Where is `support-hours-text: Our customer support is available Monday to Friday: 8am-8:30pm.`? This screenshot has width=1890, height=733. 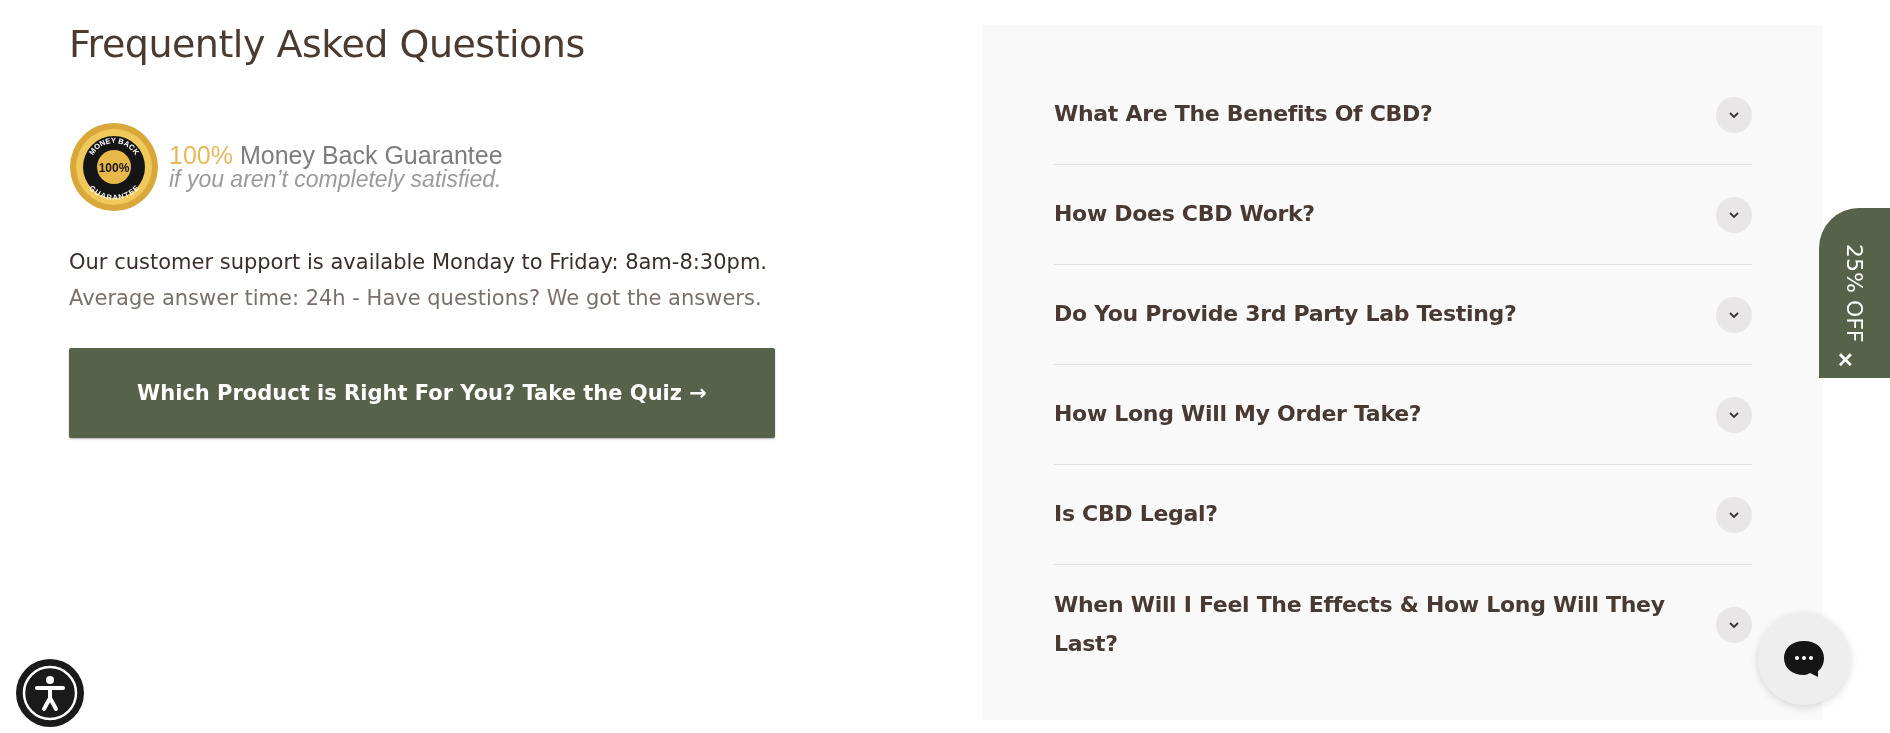
support-hours-text: Our customer support is available Monday to Friday: 8am-8:30pm. is located at coordinates (418, 262).